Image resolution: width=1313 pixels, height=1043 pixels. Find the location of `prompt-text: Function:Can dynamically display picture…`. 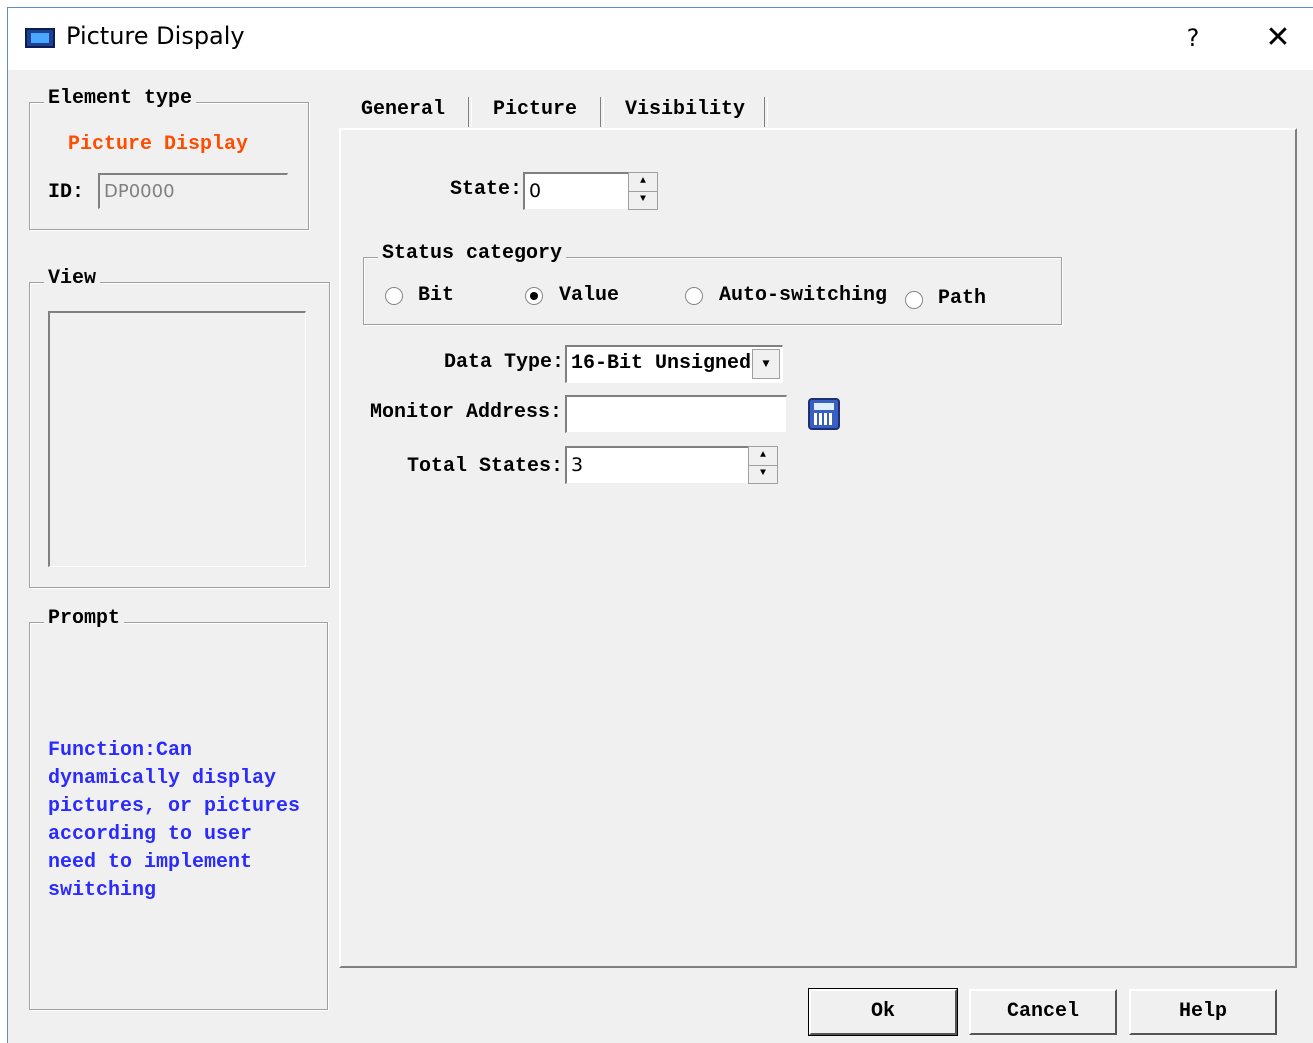

prompt-text: Function:Can dynamically display picture… is located at coordinates (183, 821).